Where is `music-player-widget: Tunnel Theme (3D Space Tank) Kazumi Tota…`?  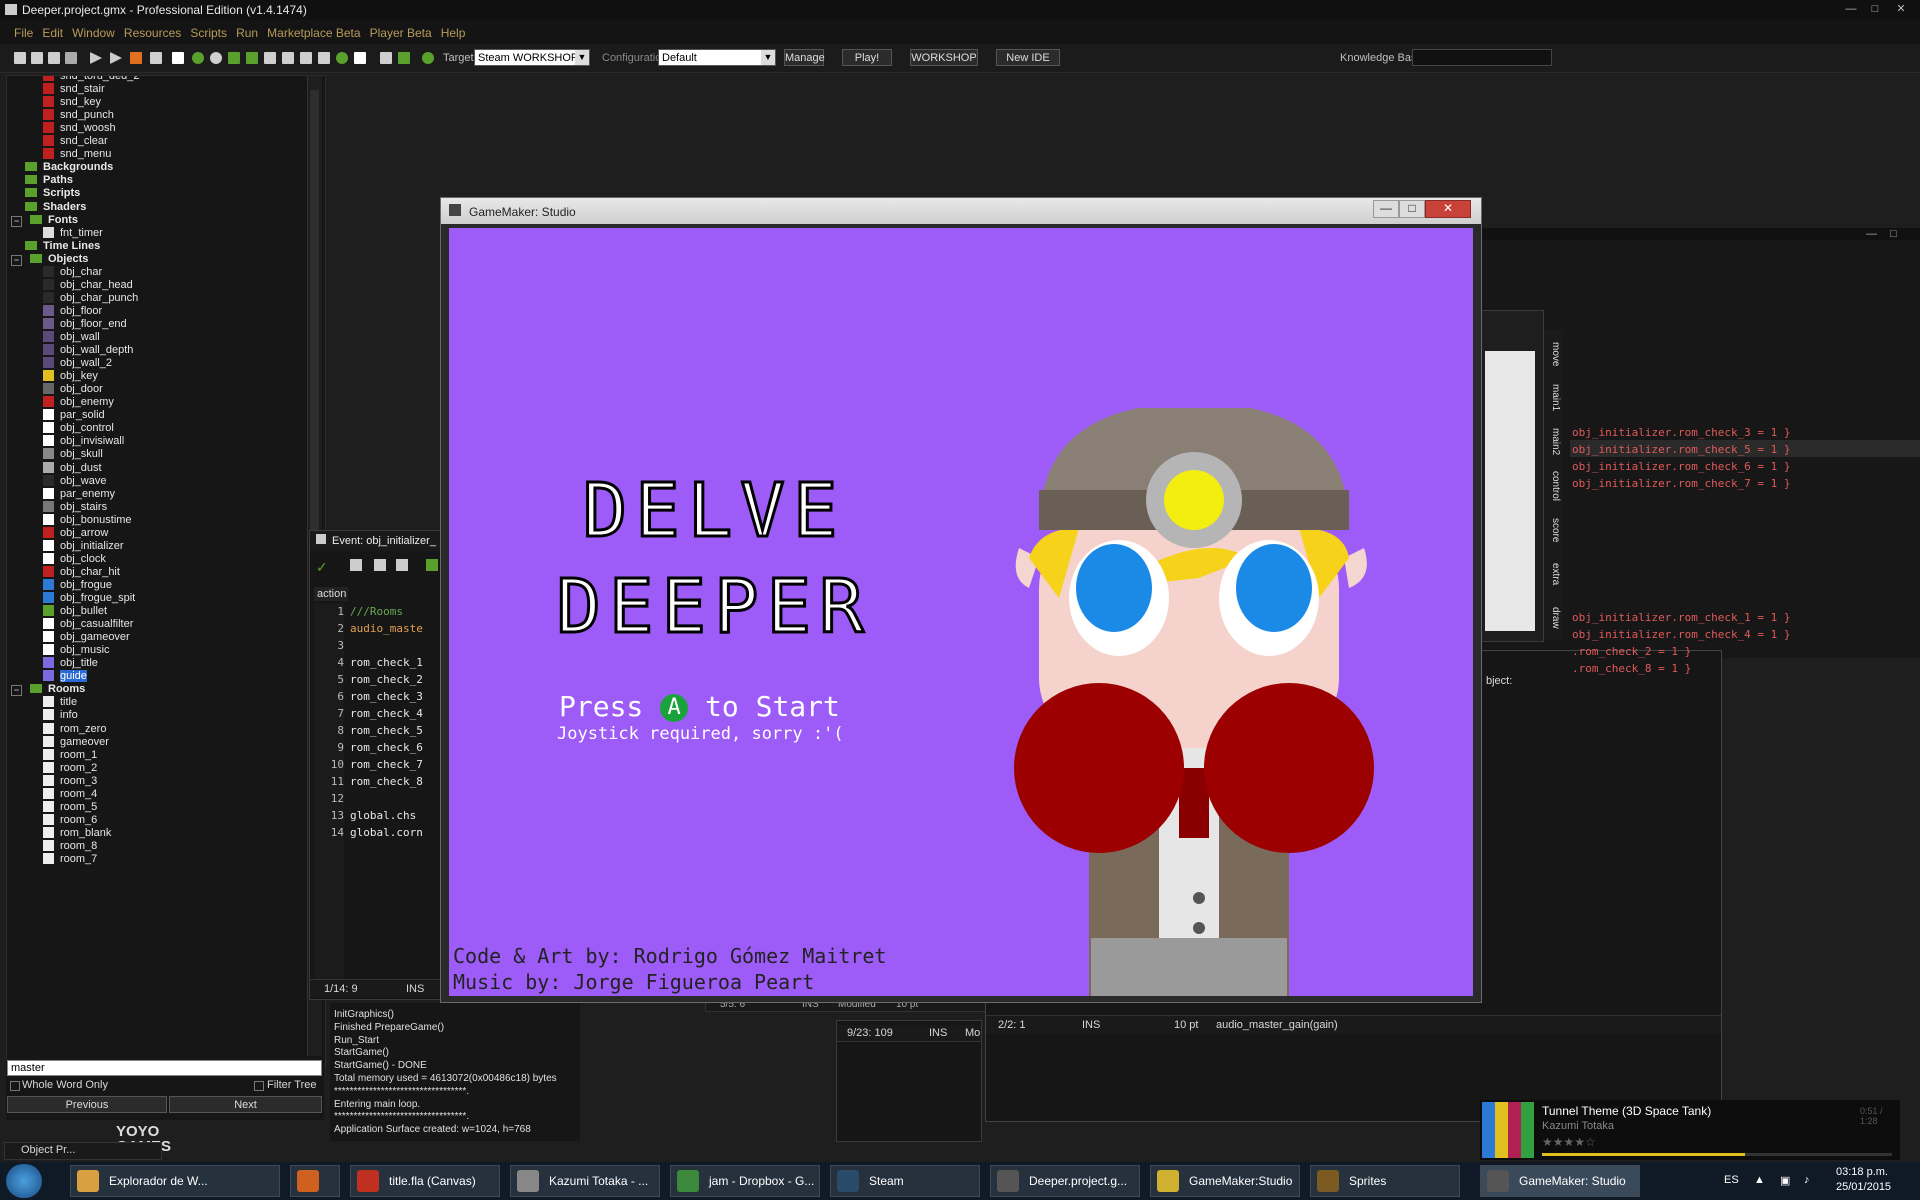
music-player-widget: Tunnel Theme (3D Space Tank) Kazumi Tota… is located at coordinates (1690, 1130).